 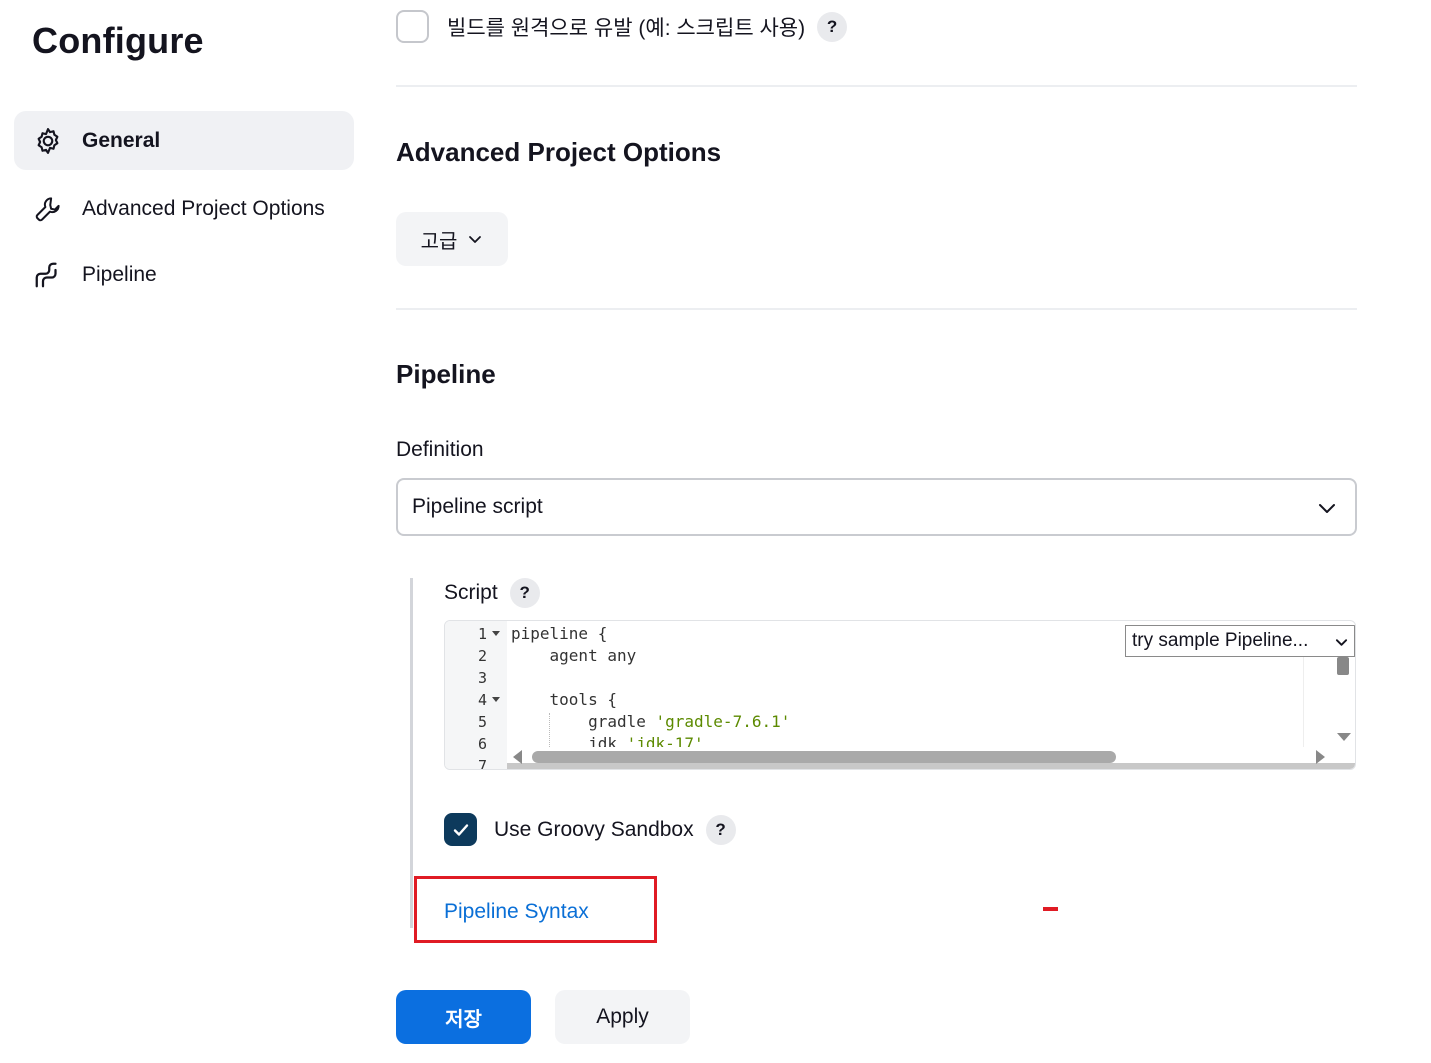 What do you see at coordinates (1344, 737) in the screenshot?
I see `scroll-down-arrow-icon` at bounding box center [1344, 737].